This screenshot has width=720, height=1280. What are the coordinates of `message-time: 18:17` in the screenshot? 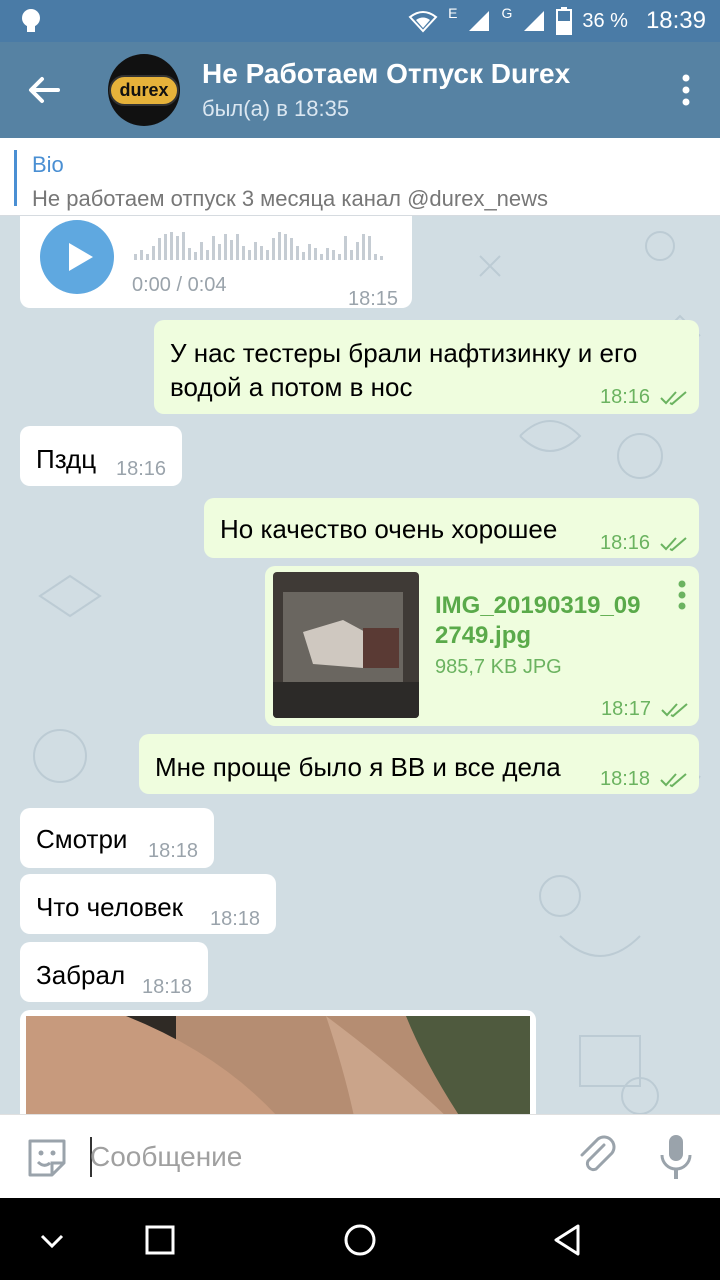 It's located at (626, 709).